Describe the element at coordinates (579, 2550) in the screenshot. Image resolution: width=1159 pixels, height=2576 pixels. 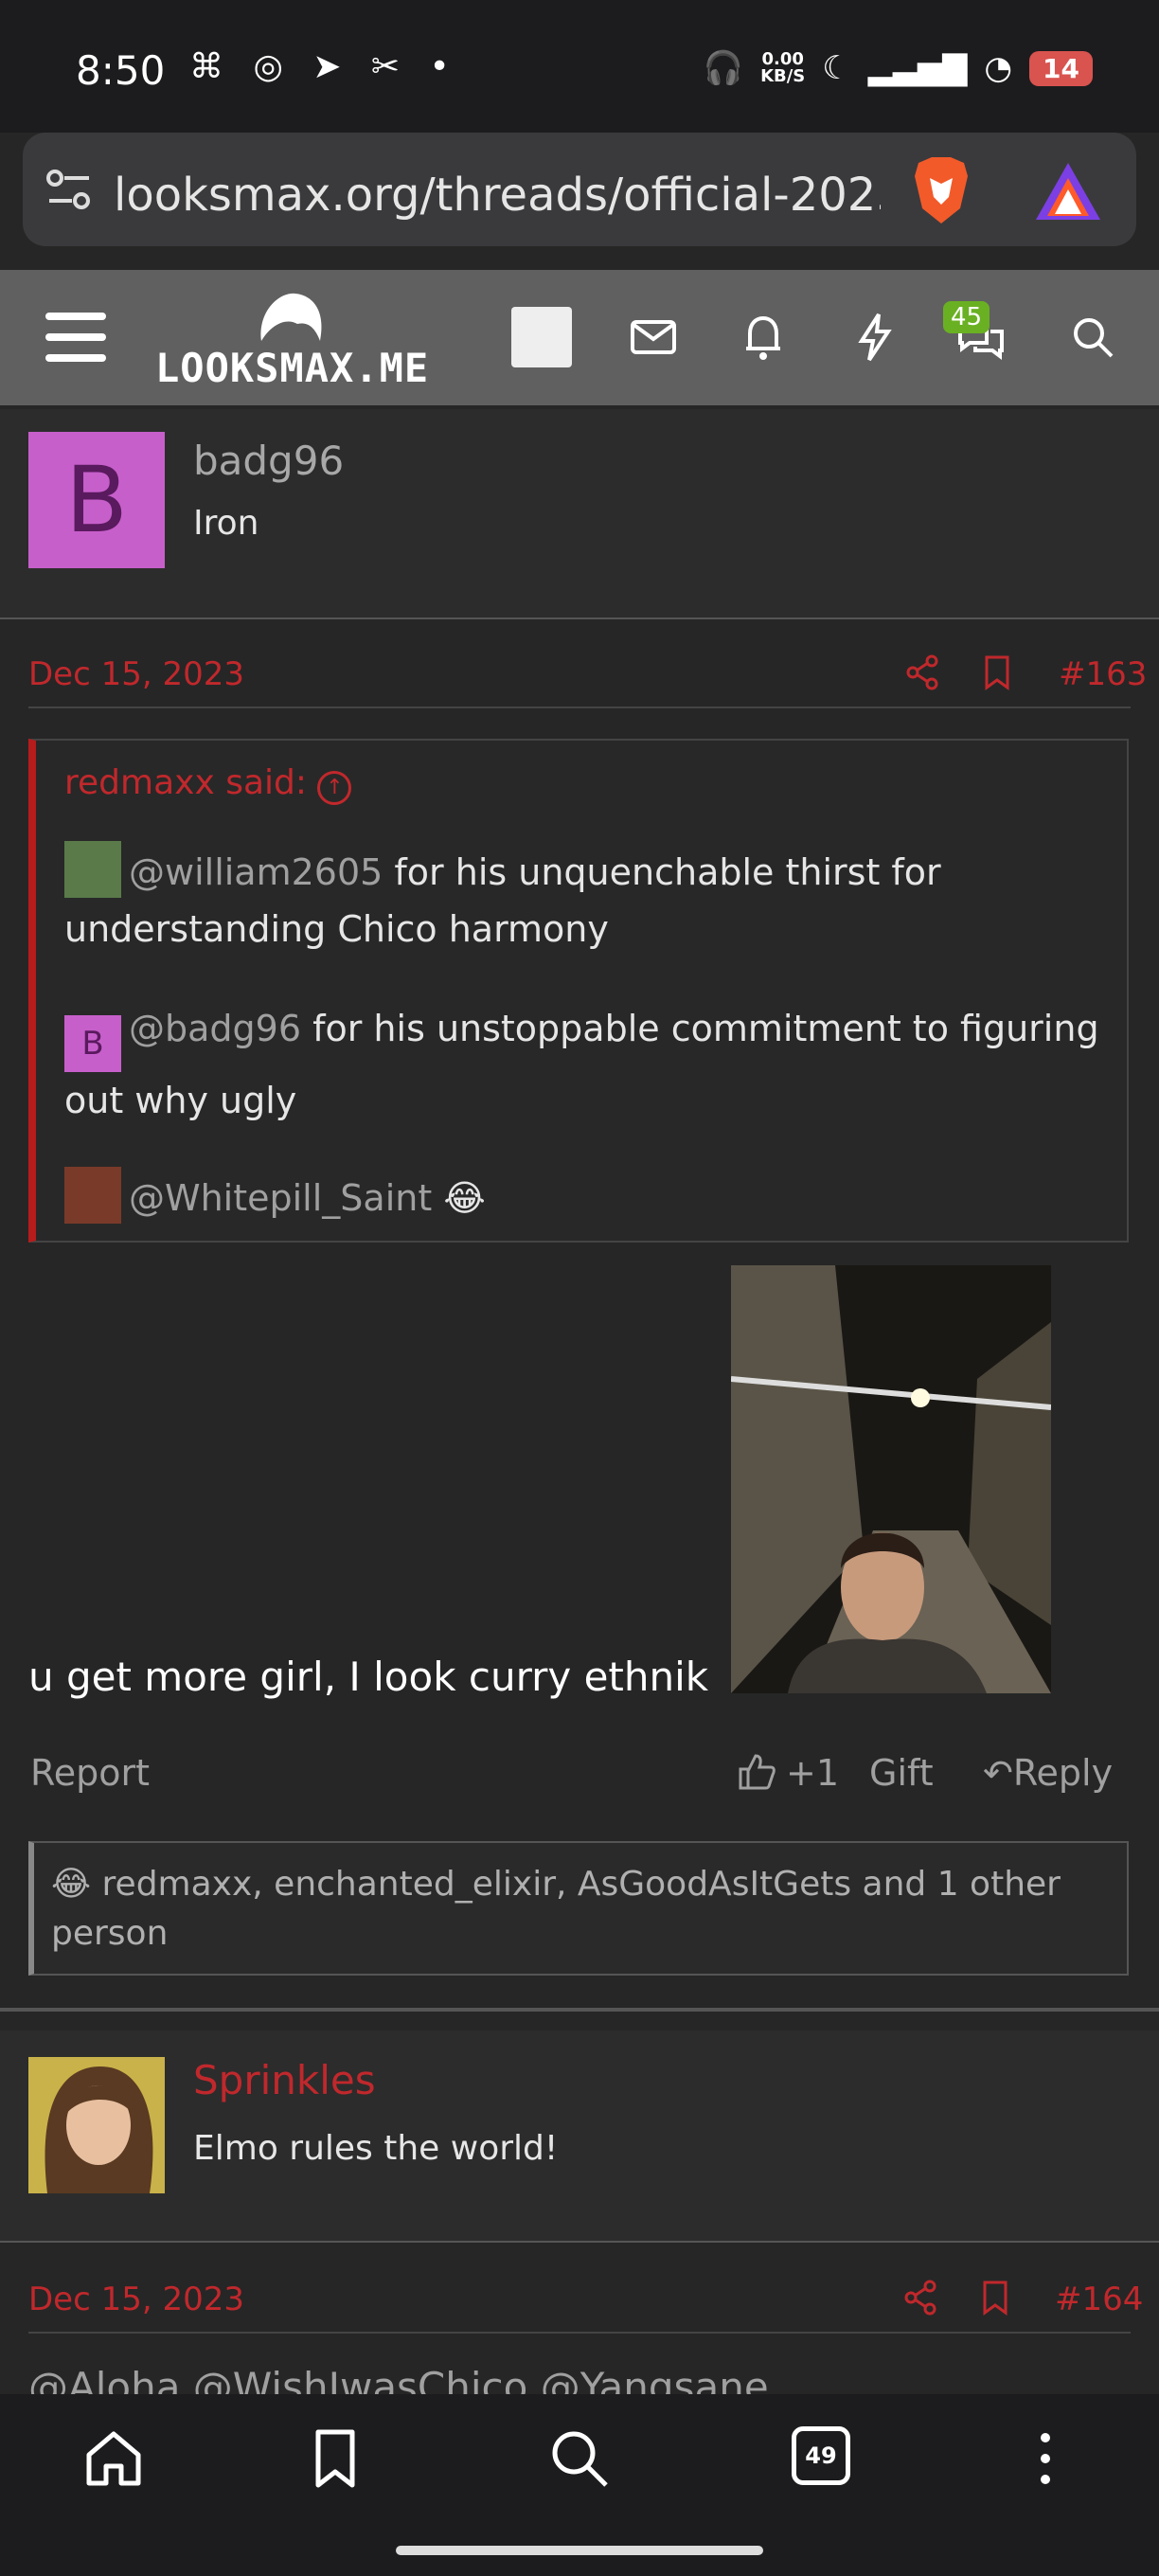
I see `gesture-handle` at that location.